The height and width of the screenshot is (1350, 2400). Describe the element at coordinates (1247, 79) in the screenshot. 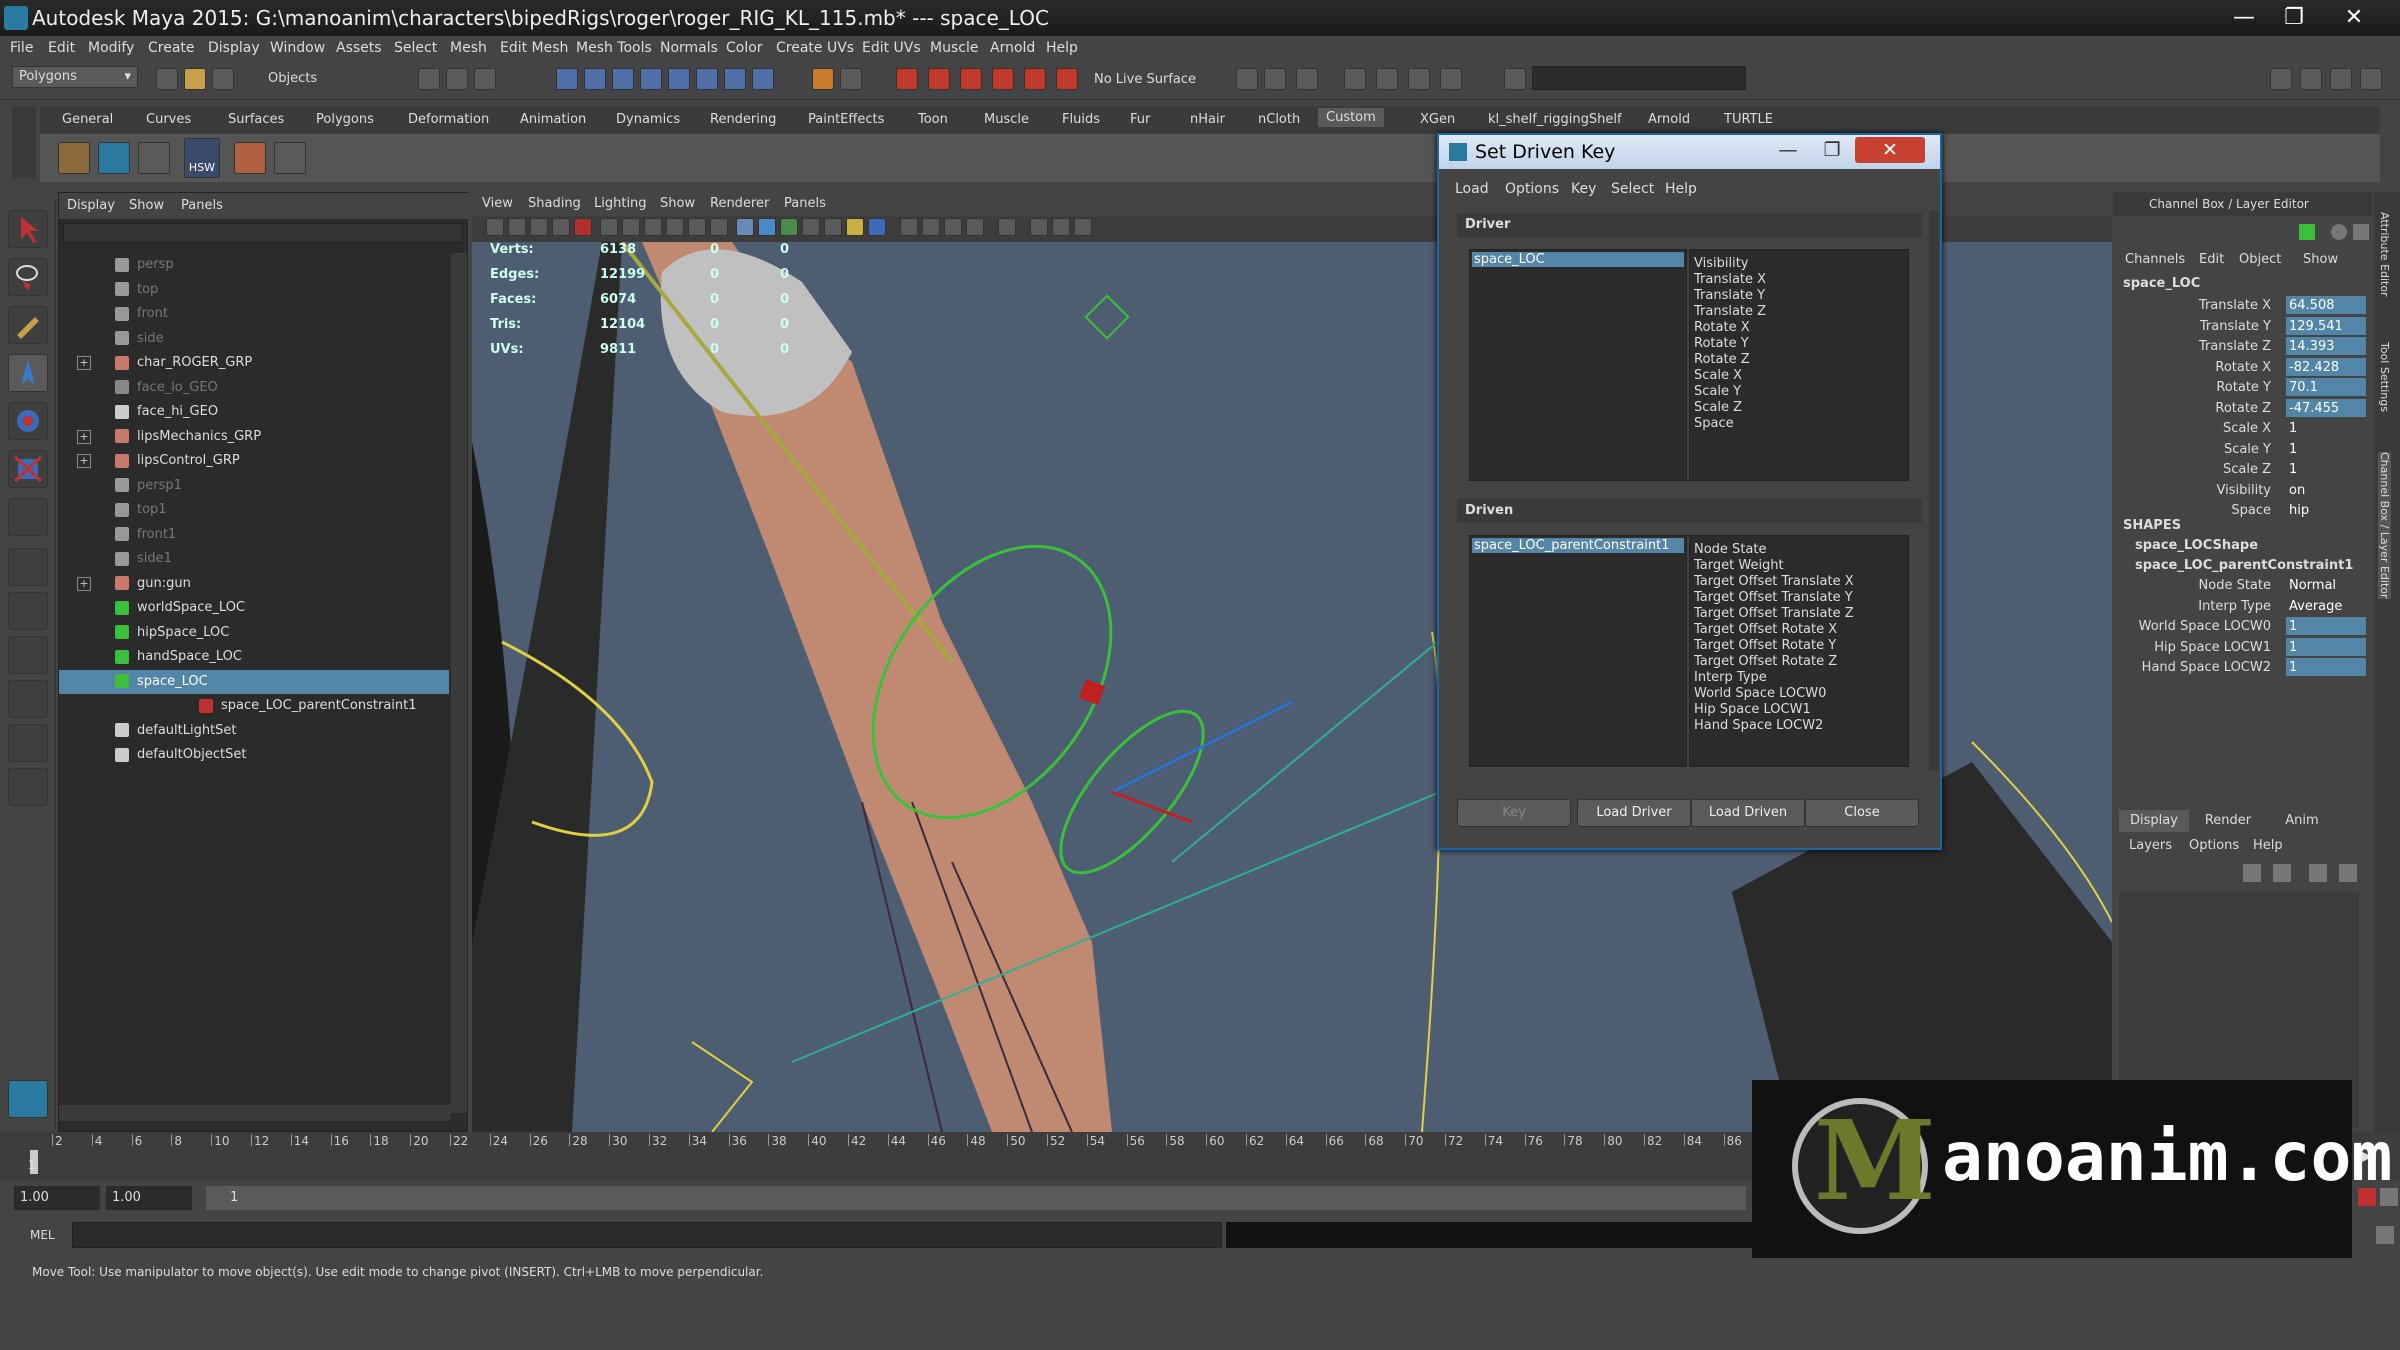

I see `render-current-frame-icon` at that location.